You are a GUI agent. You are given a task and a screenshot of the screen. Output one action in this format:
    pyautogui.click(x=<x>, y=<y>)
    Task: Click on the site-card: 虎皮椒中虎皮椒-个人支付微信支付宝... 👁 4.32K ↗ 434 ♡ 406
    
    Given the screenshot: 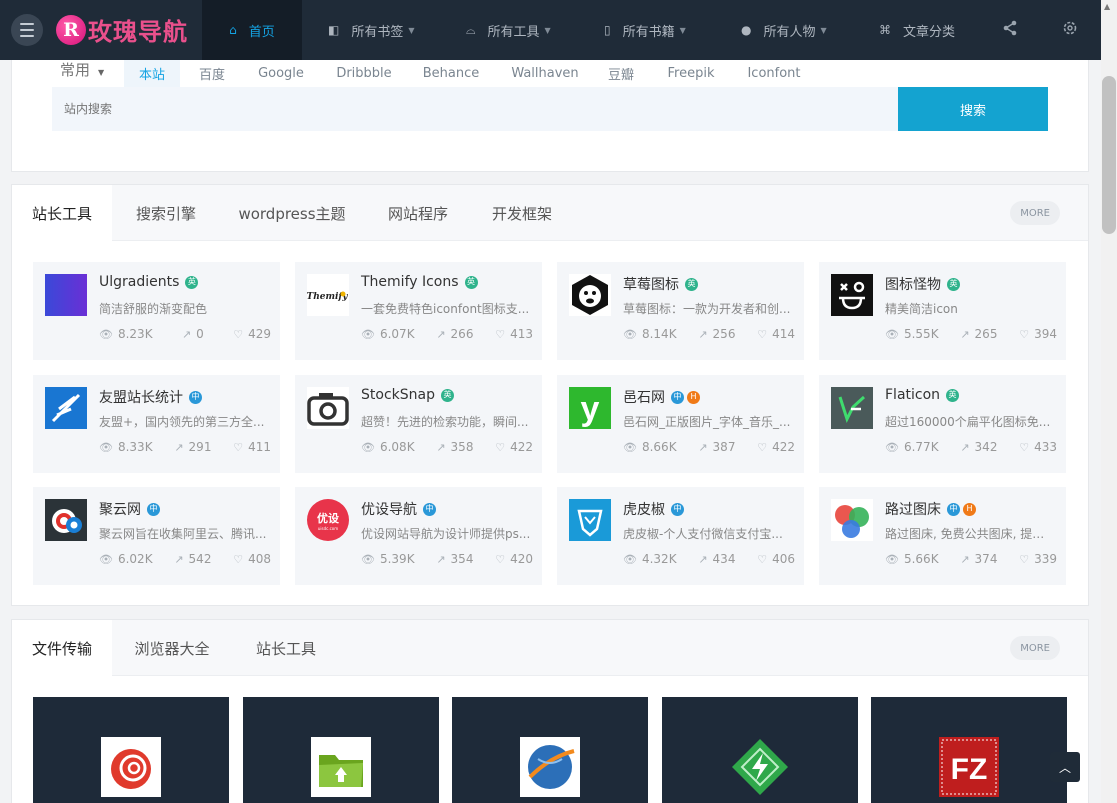 What is the action you would take?
    pyautogui.click(x=680, y=536)
    